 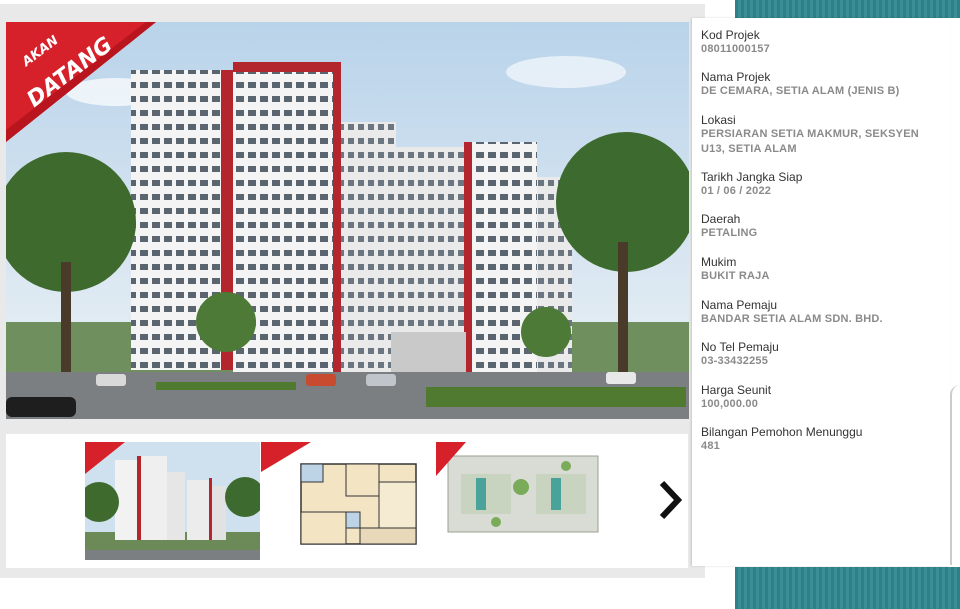 I want to click on field-project-code: Kod Projek 08011000157, so click(x=823, y=42).